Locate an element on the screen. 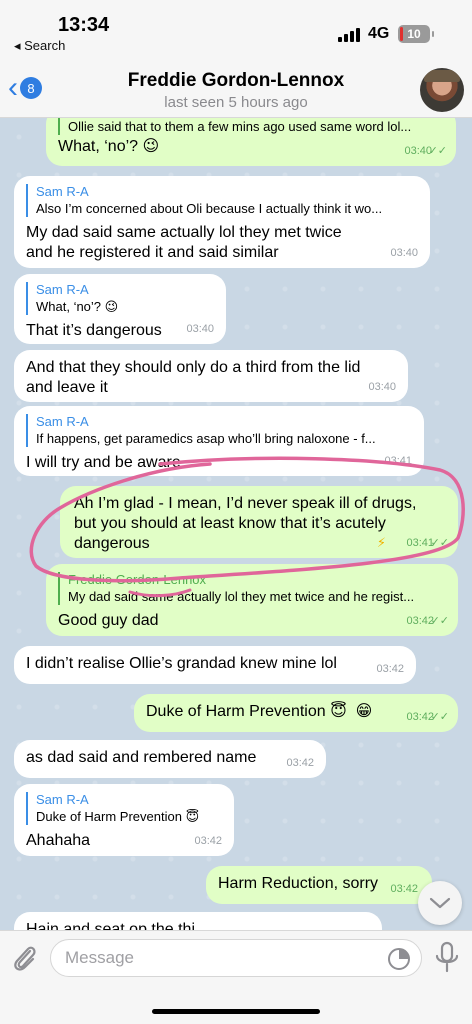 This screenshot has height=1024, width=472. chevron-down-icon is located at coordinates (440, 903).